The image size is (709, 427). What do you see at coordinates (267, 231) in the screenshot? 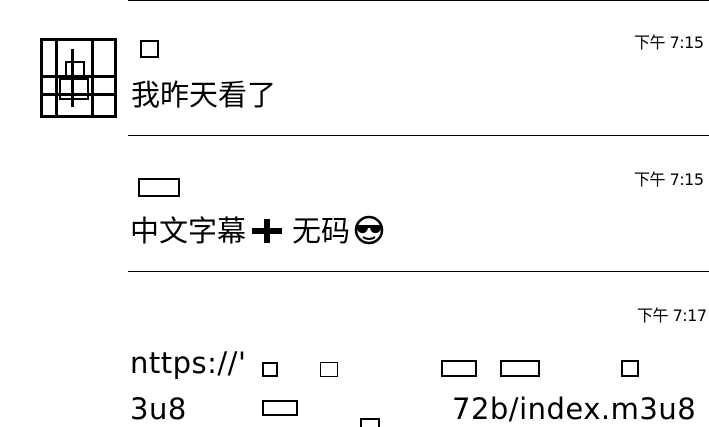
I see `plus-icon` at bounding box center [267, 231].